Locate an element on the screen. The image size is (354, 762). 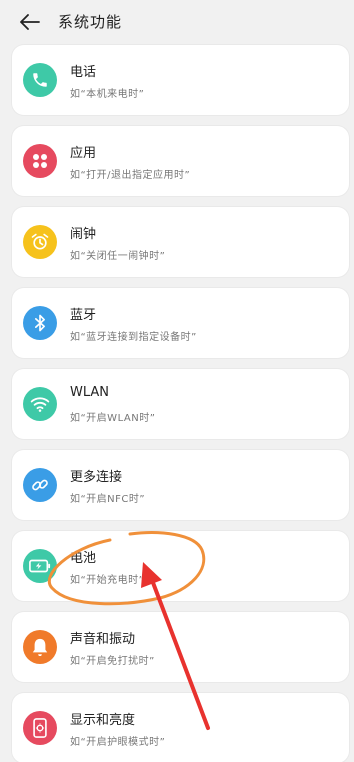
item-hint: 如“开启NFC时” is located at coordinates (108, 499).